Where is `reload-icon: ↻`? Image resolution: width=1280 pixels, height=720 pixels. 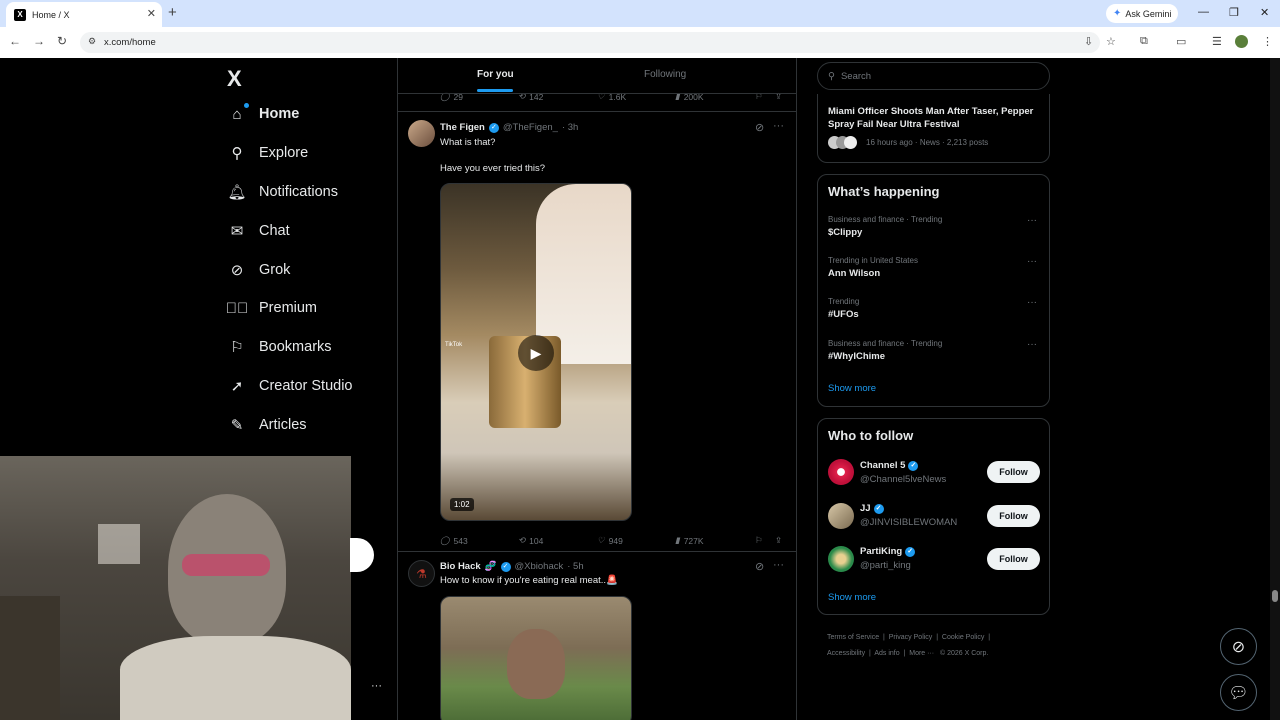
reload-icon: ↻ is located at coordinates (62, 41).